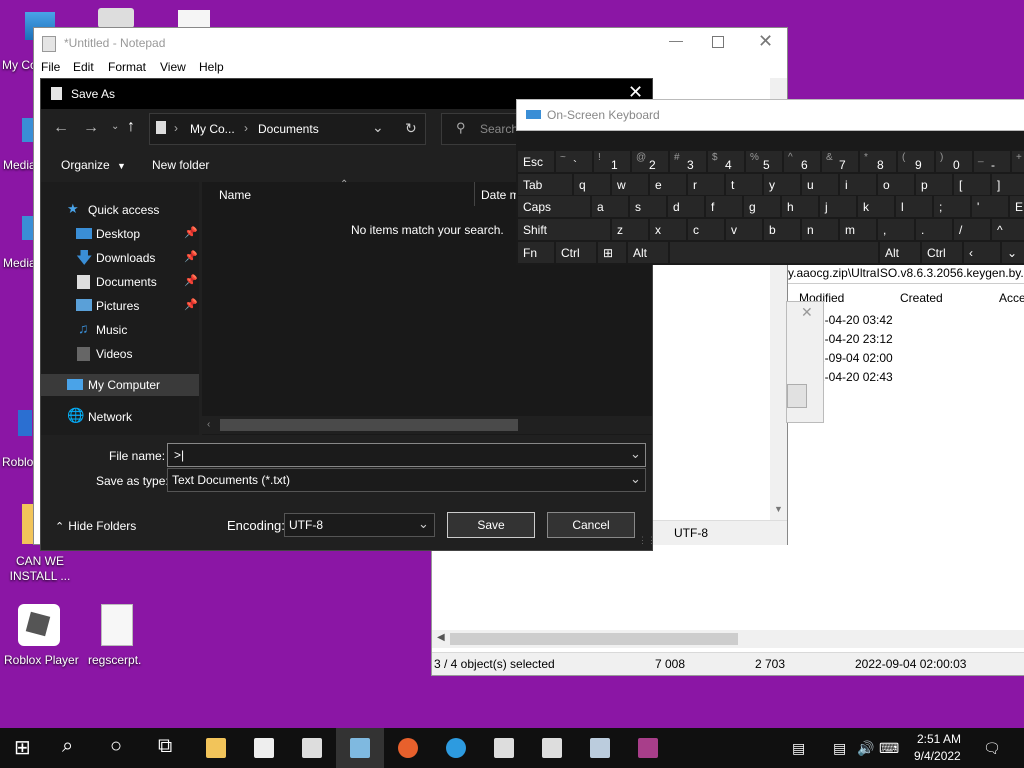  What do you see at coordinates (456, 748) in the screenshot?
I see `taskbar-edge` at bounding box center [456, 748].